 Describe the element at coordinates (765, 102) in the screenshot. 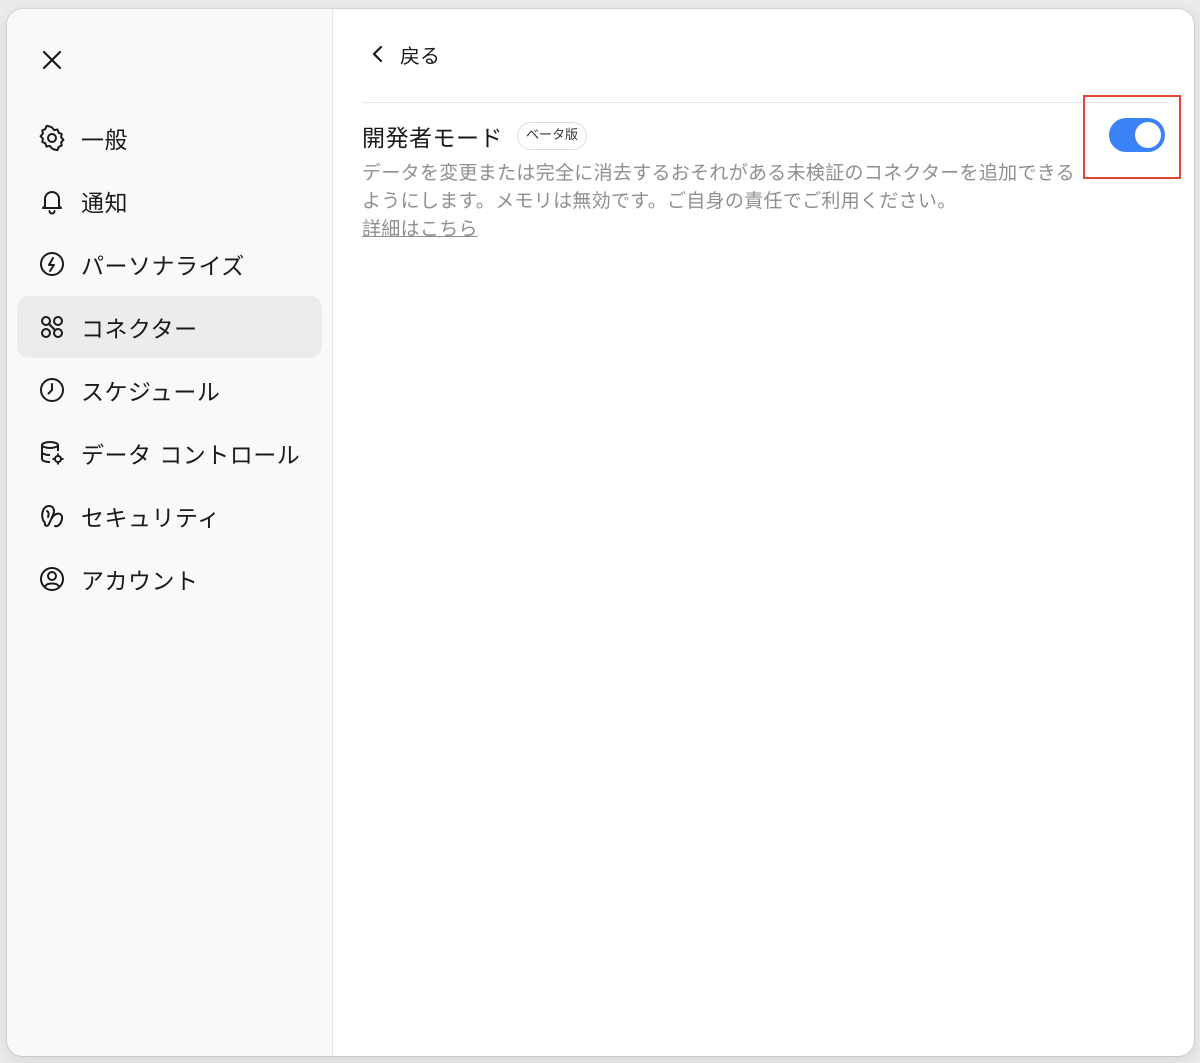

I see `divider` at that location.